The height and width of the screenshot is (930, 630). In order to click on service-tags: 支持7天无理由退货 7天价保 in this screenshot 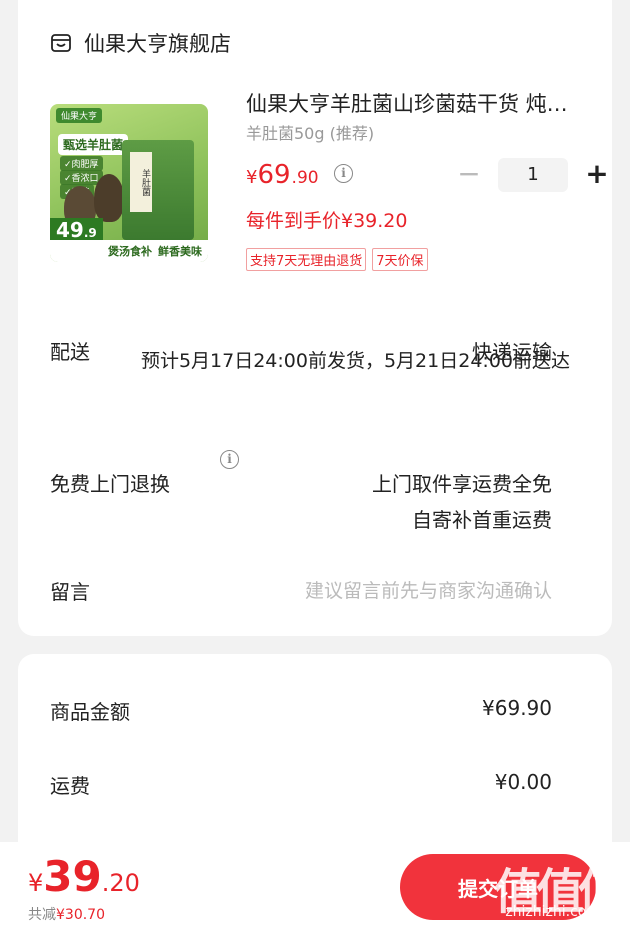, I will do `click(337, 259)`.